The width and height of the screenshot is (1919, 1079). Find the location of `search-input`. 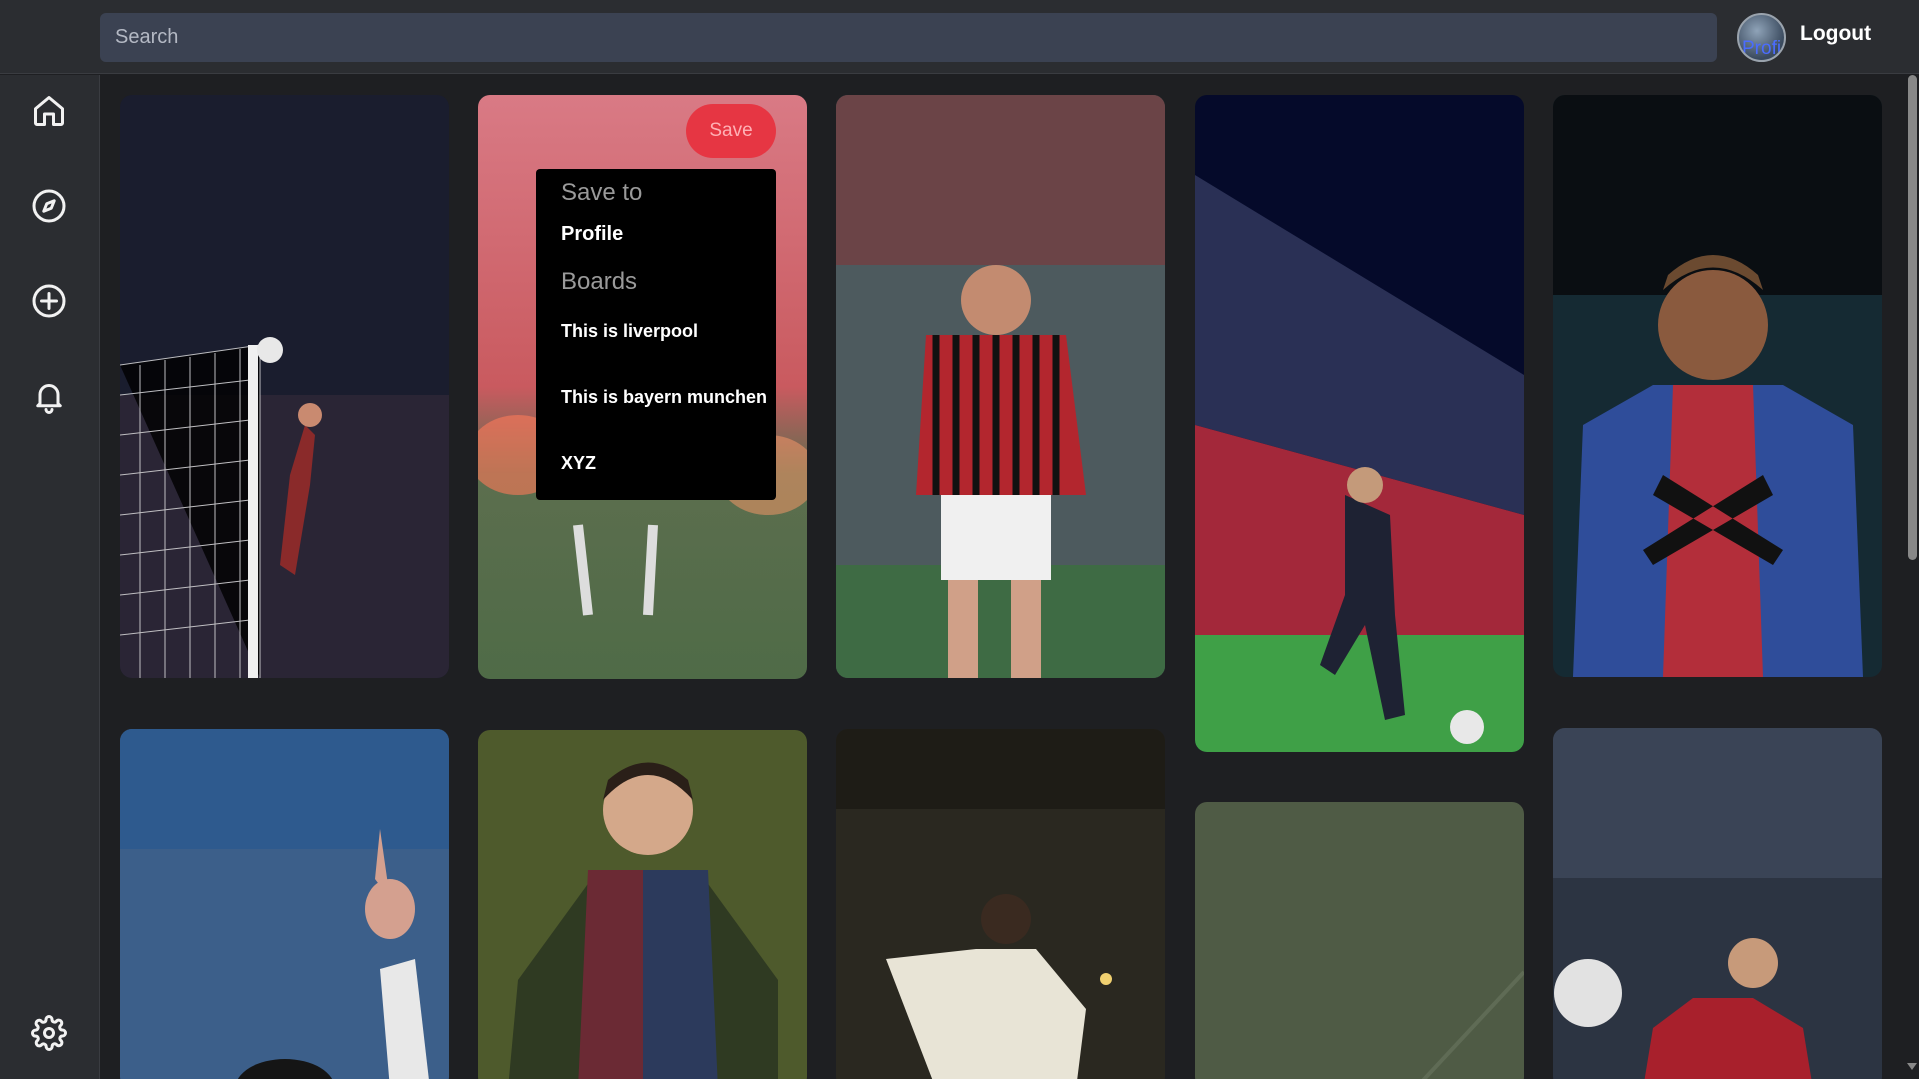

search-input is located at coordinates (908, 37).